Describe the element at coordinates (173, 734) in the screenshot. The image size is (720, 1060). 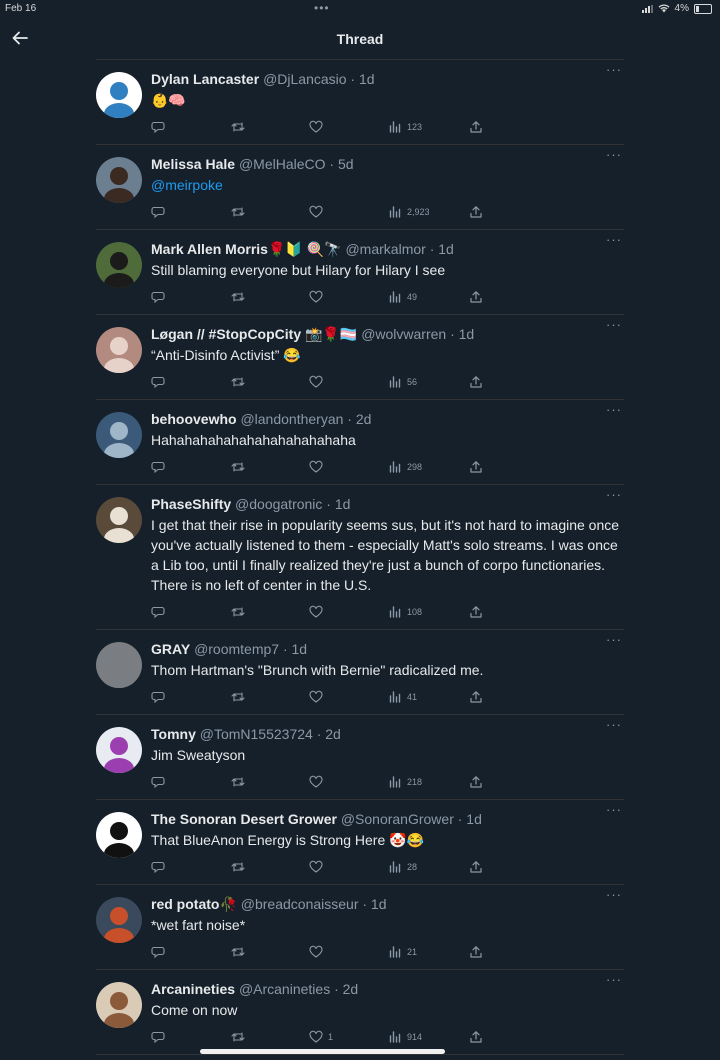
I see `display-name: Tomny` at that location.